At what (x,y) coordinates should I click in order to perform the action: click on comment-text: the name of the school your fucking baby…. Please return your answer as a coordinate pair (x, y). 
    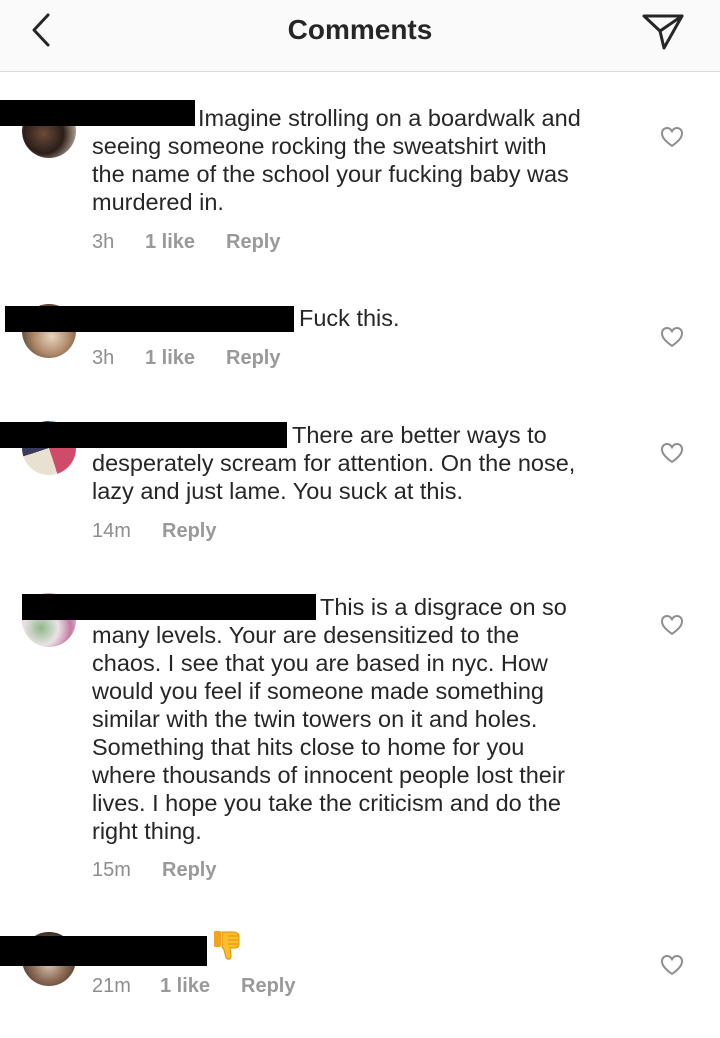
    Looking at the image, I should click on (330, 174).